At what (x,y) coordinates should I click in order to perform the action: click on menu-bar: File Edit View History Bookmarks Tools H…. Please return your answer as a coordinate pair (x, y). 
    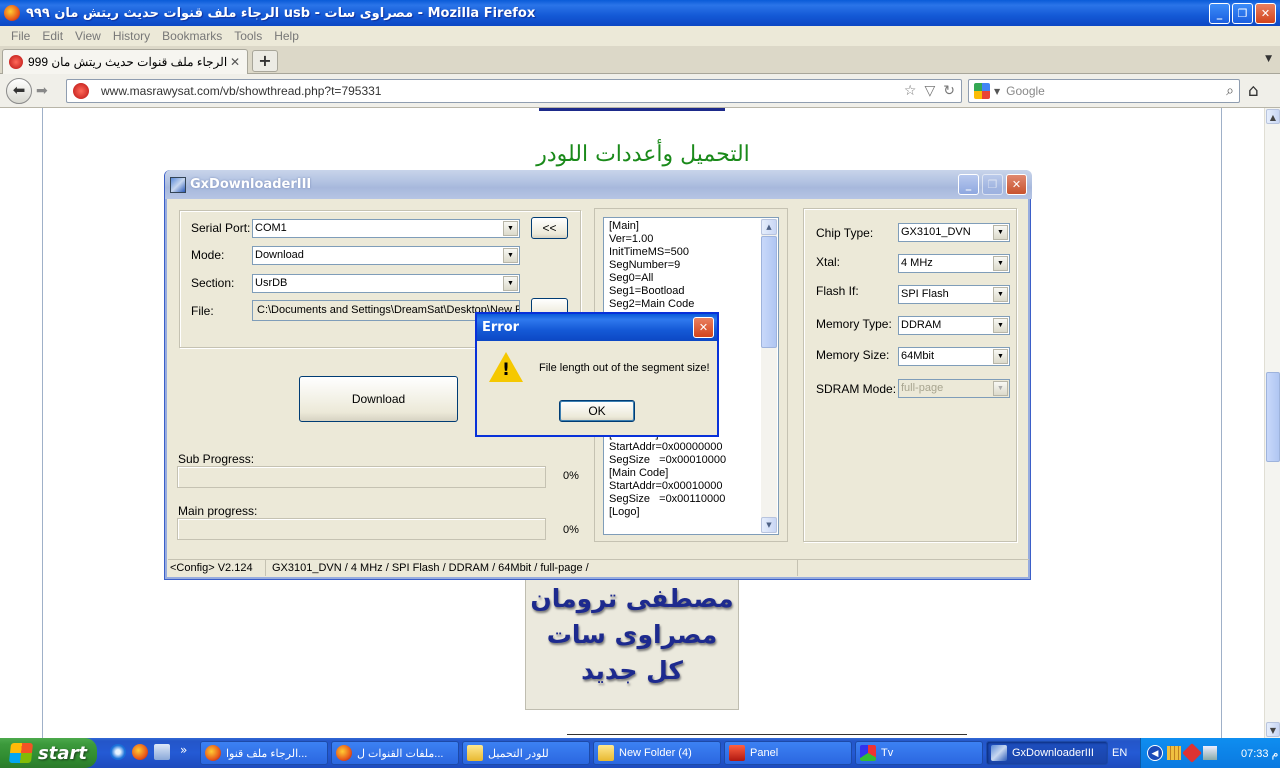
    Looking at the image, I should click on (640, 36).